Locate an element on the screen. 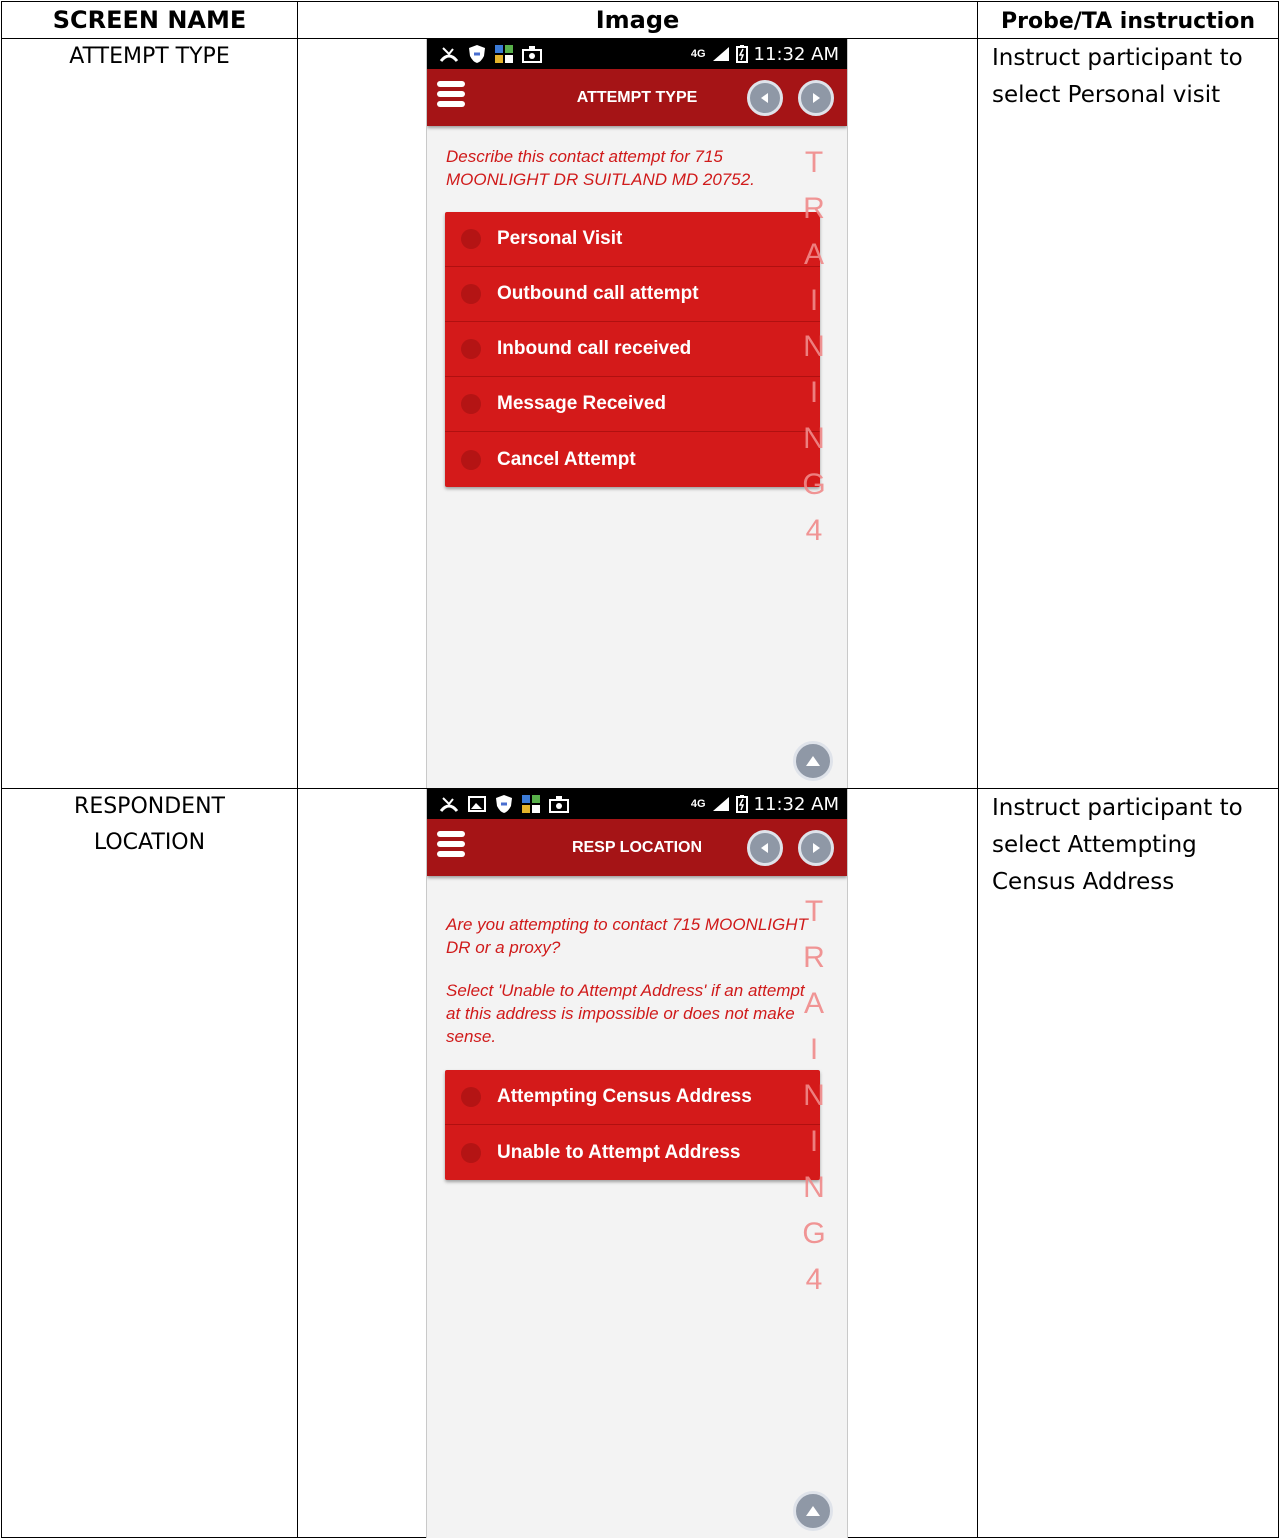  option-outbound-call: Outbound call attempt is located at coordinates (632, 294).